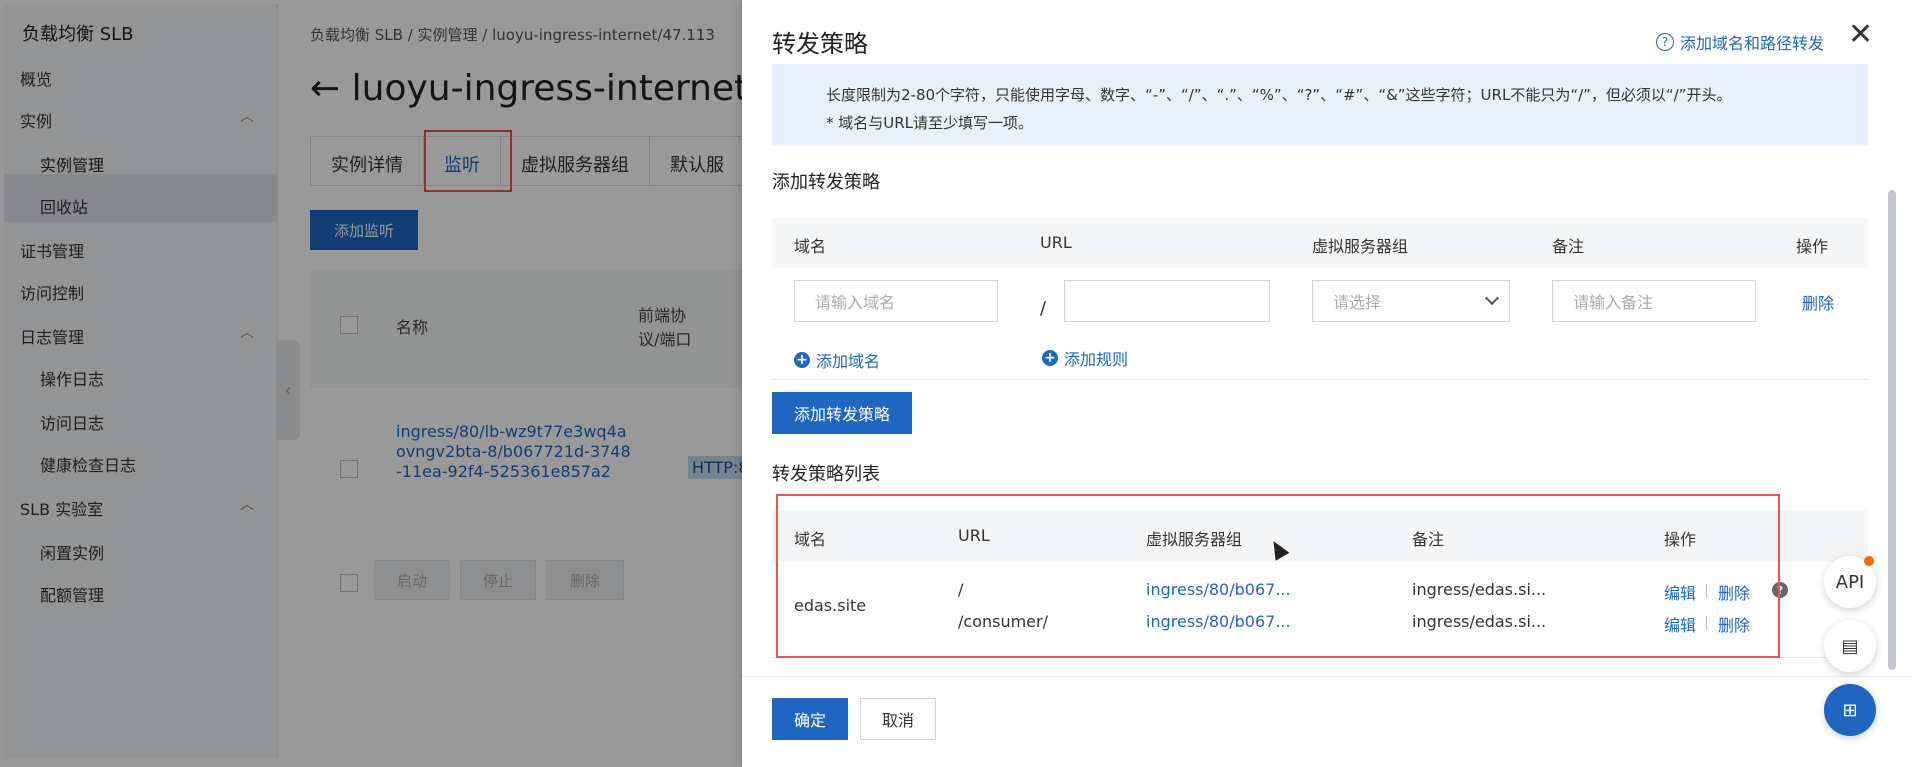 The width and height of the screenshot is (1912, 767). I want to click on apps-float-button: ⊞, so click(1850, 710).